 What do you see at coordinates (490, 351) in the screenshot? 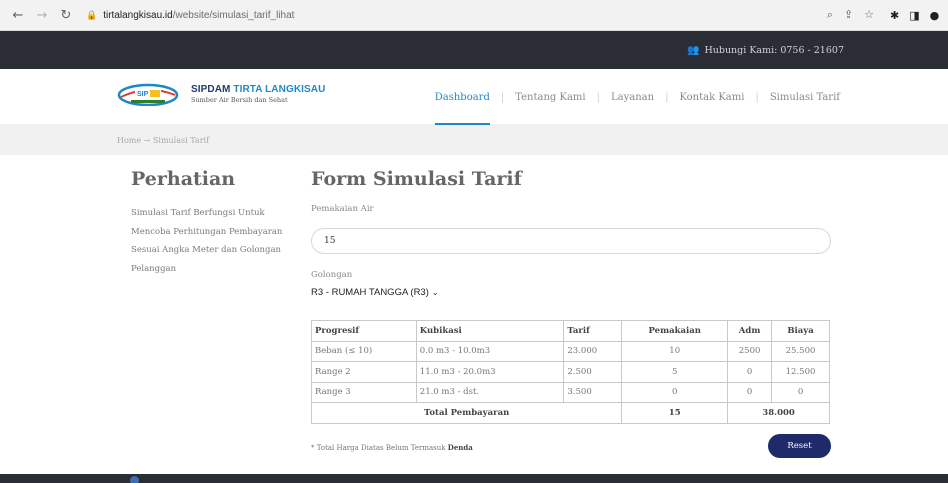
I see `table-cell: 0.0 m3 - 10.0m3` at bounding box center [490, 351].